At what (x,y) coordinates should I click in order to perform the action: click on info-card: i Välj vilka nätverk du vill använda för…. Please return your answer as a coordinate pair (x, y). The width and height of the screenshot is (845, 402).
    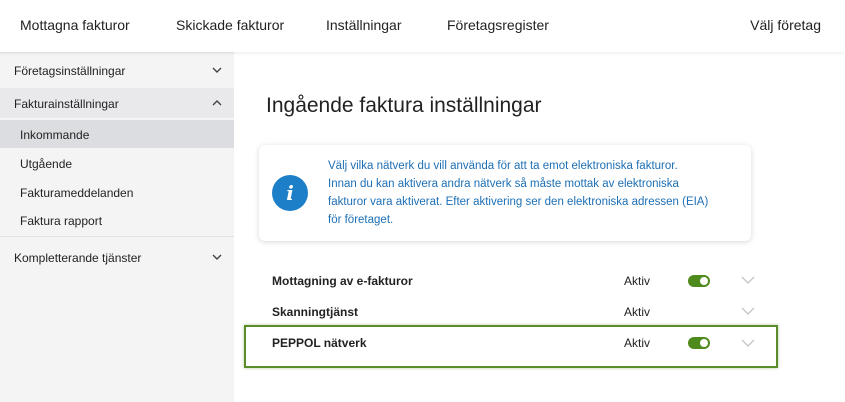
    Looking at the image, I should click on (505, 193).